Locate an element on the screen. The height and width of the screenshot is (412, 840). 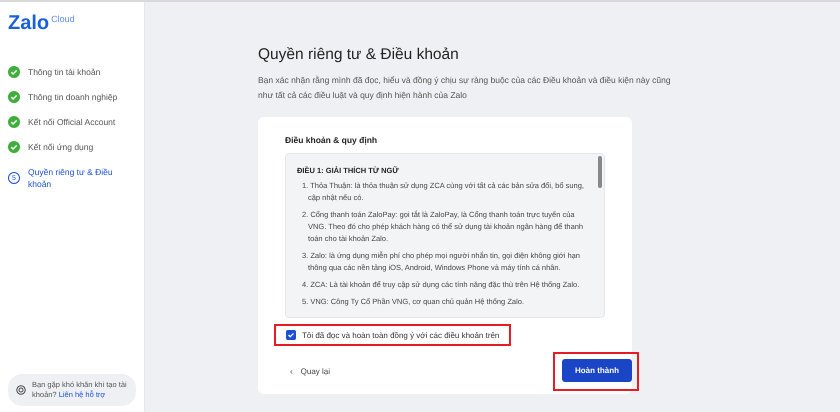
agree-checkbox: Tôi đã đọc và hoàn toàn đồng ý với các điều khoản trên is located at coordinates (393, 335).